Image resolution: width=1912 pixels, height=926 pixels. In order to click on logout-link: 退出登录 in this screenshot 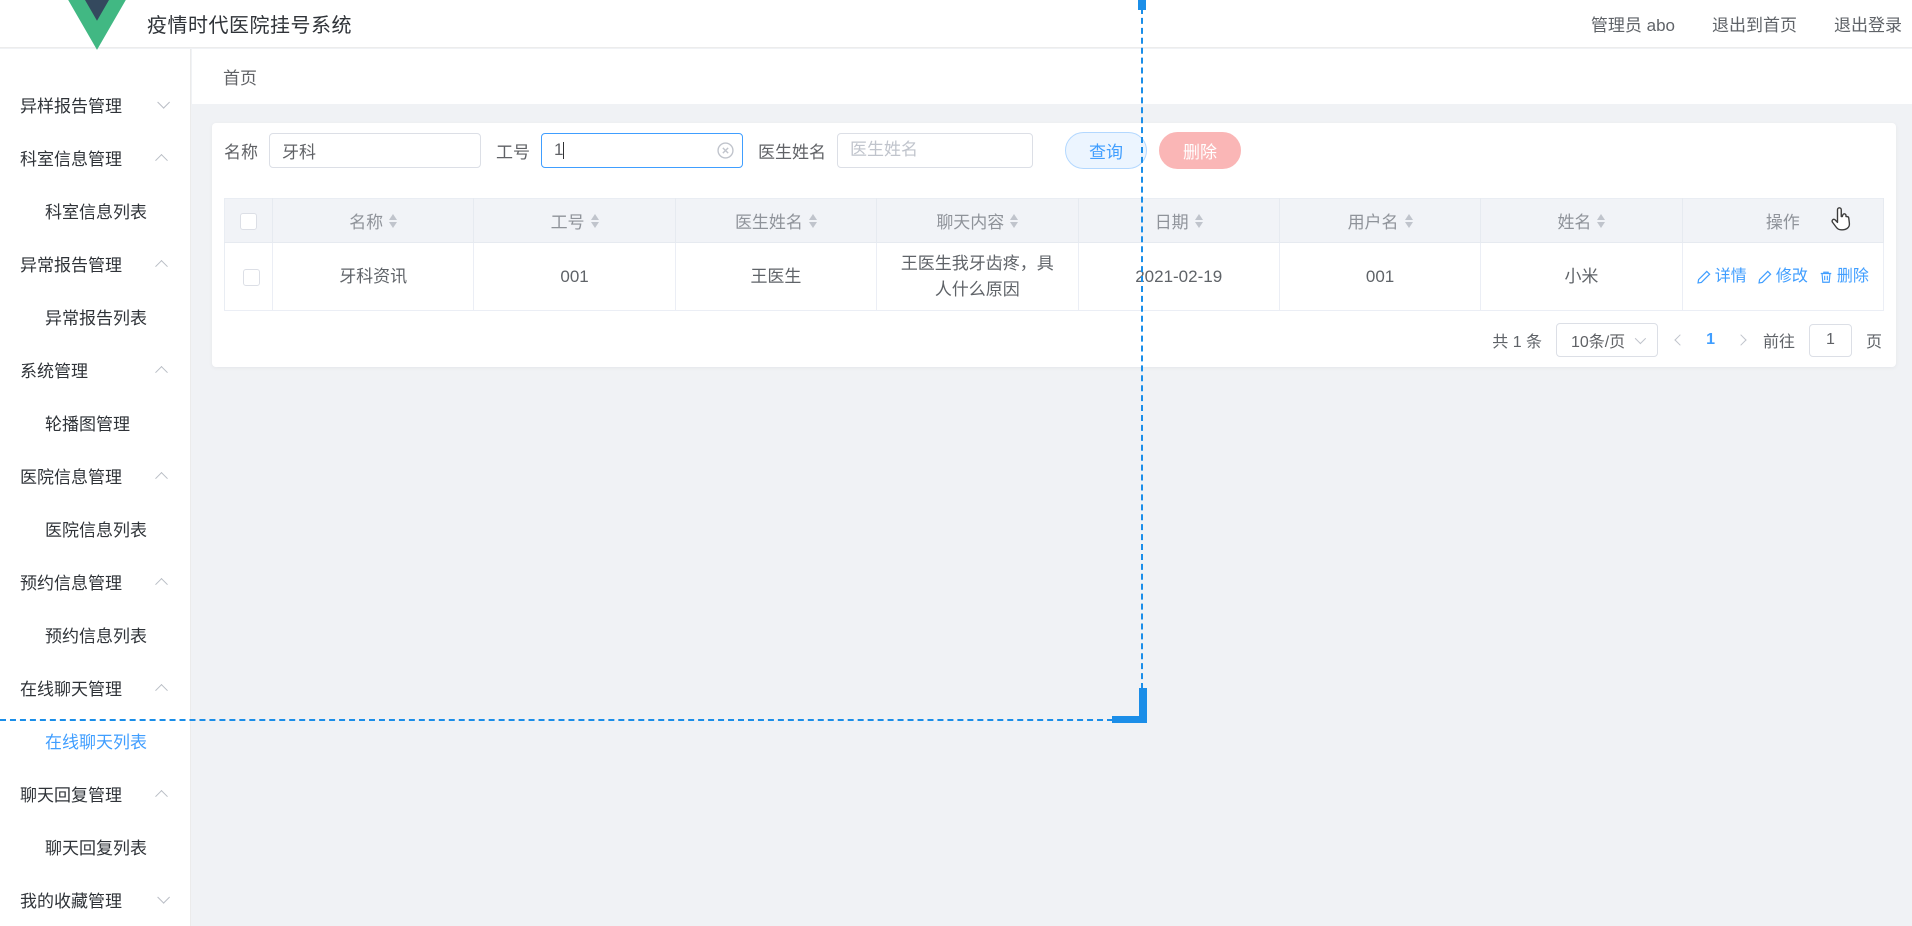, I will do `click(1868, 23)`.